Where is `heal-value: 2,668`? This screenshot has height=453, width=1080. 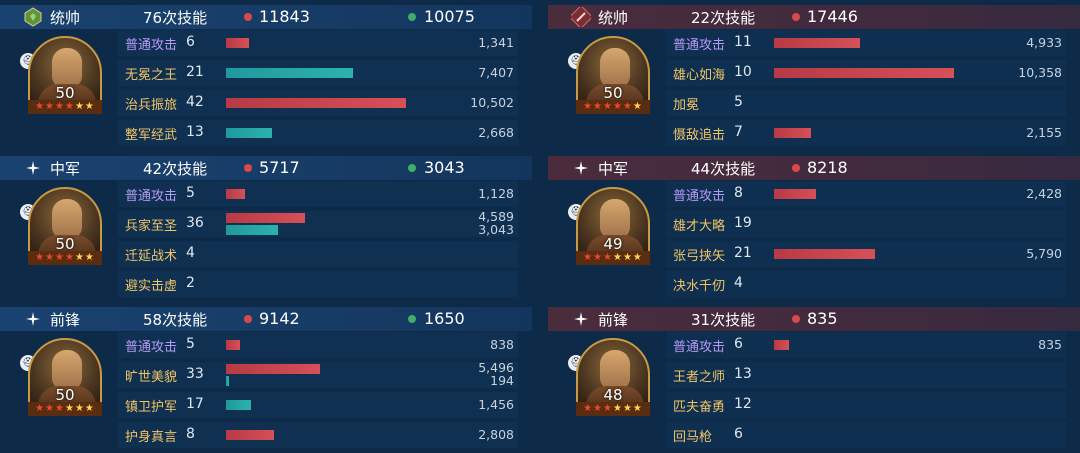 heal-value: 2,668 is located at coordinates (496, 132).